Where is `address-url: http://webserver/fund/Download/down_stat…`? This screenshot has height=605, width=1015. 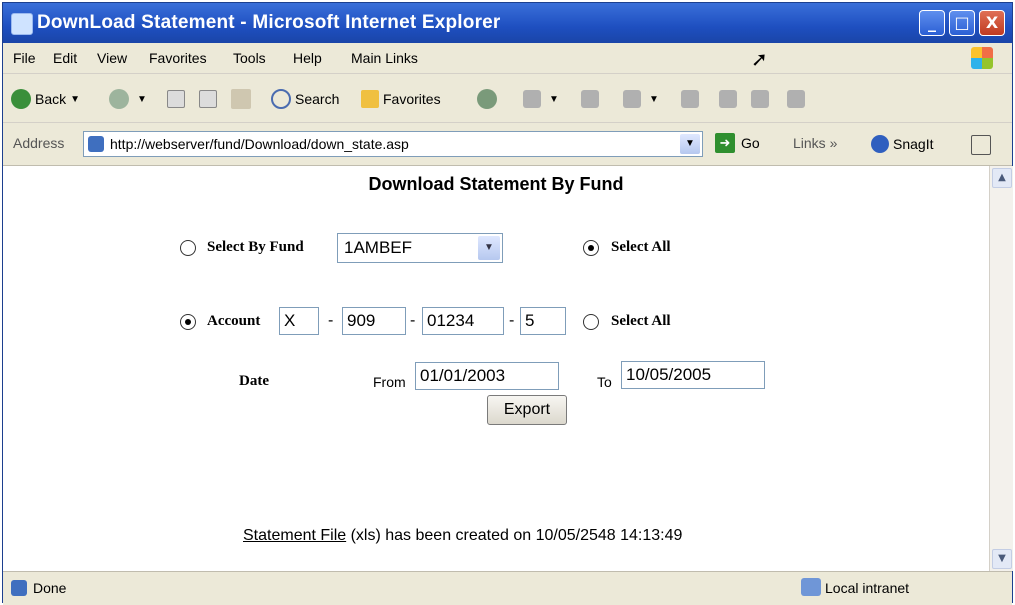 address-url: http://webserver/fund/Download/down_stat… is located at coordinates (259, 144).